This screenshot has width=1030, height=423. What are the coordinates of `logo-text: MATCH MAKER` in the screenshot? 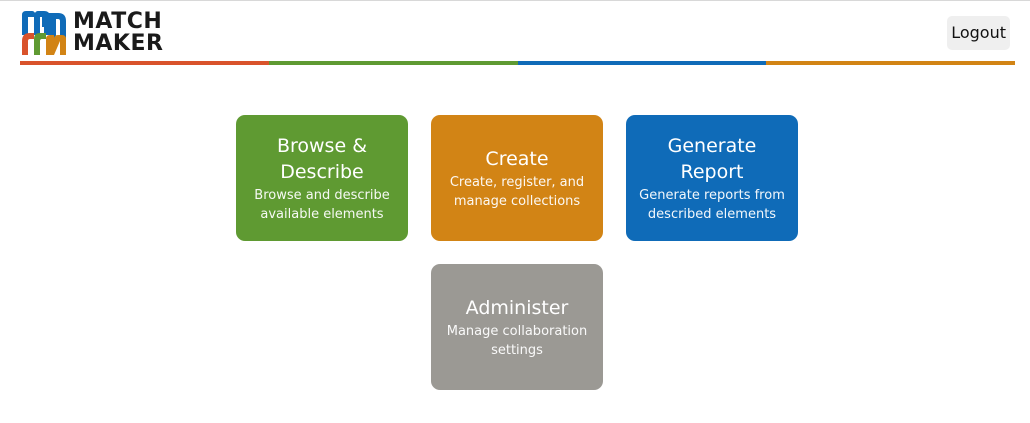 It's located at (118, 33).